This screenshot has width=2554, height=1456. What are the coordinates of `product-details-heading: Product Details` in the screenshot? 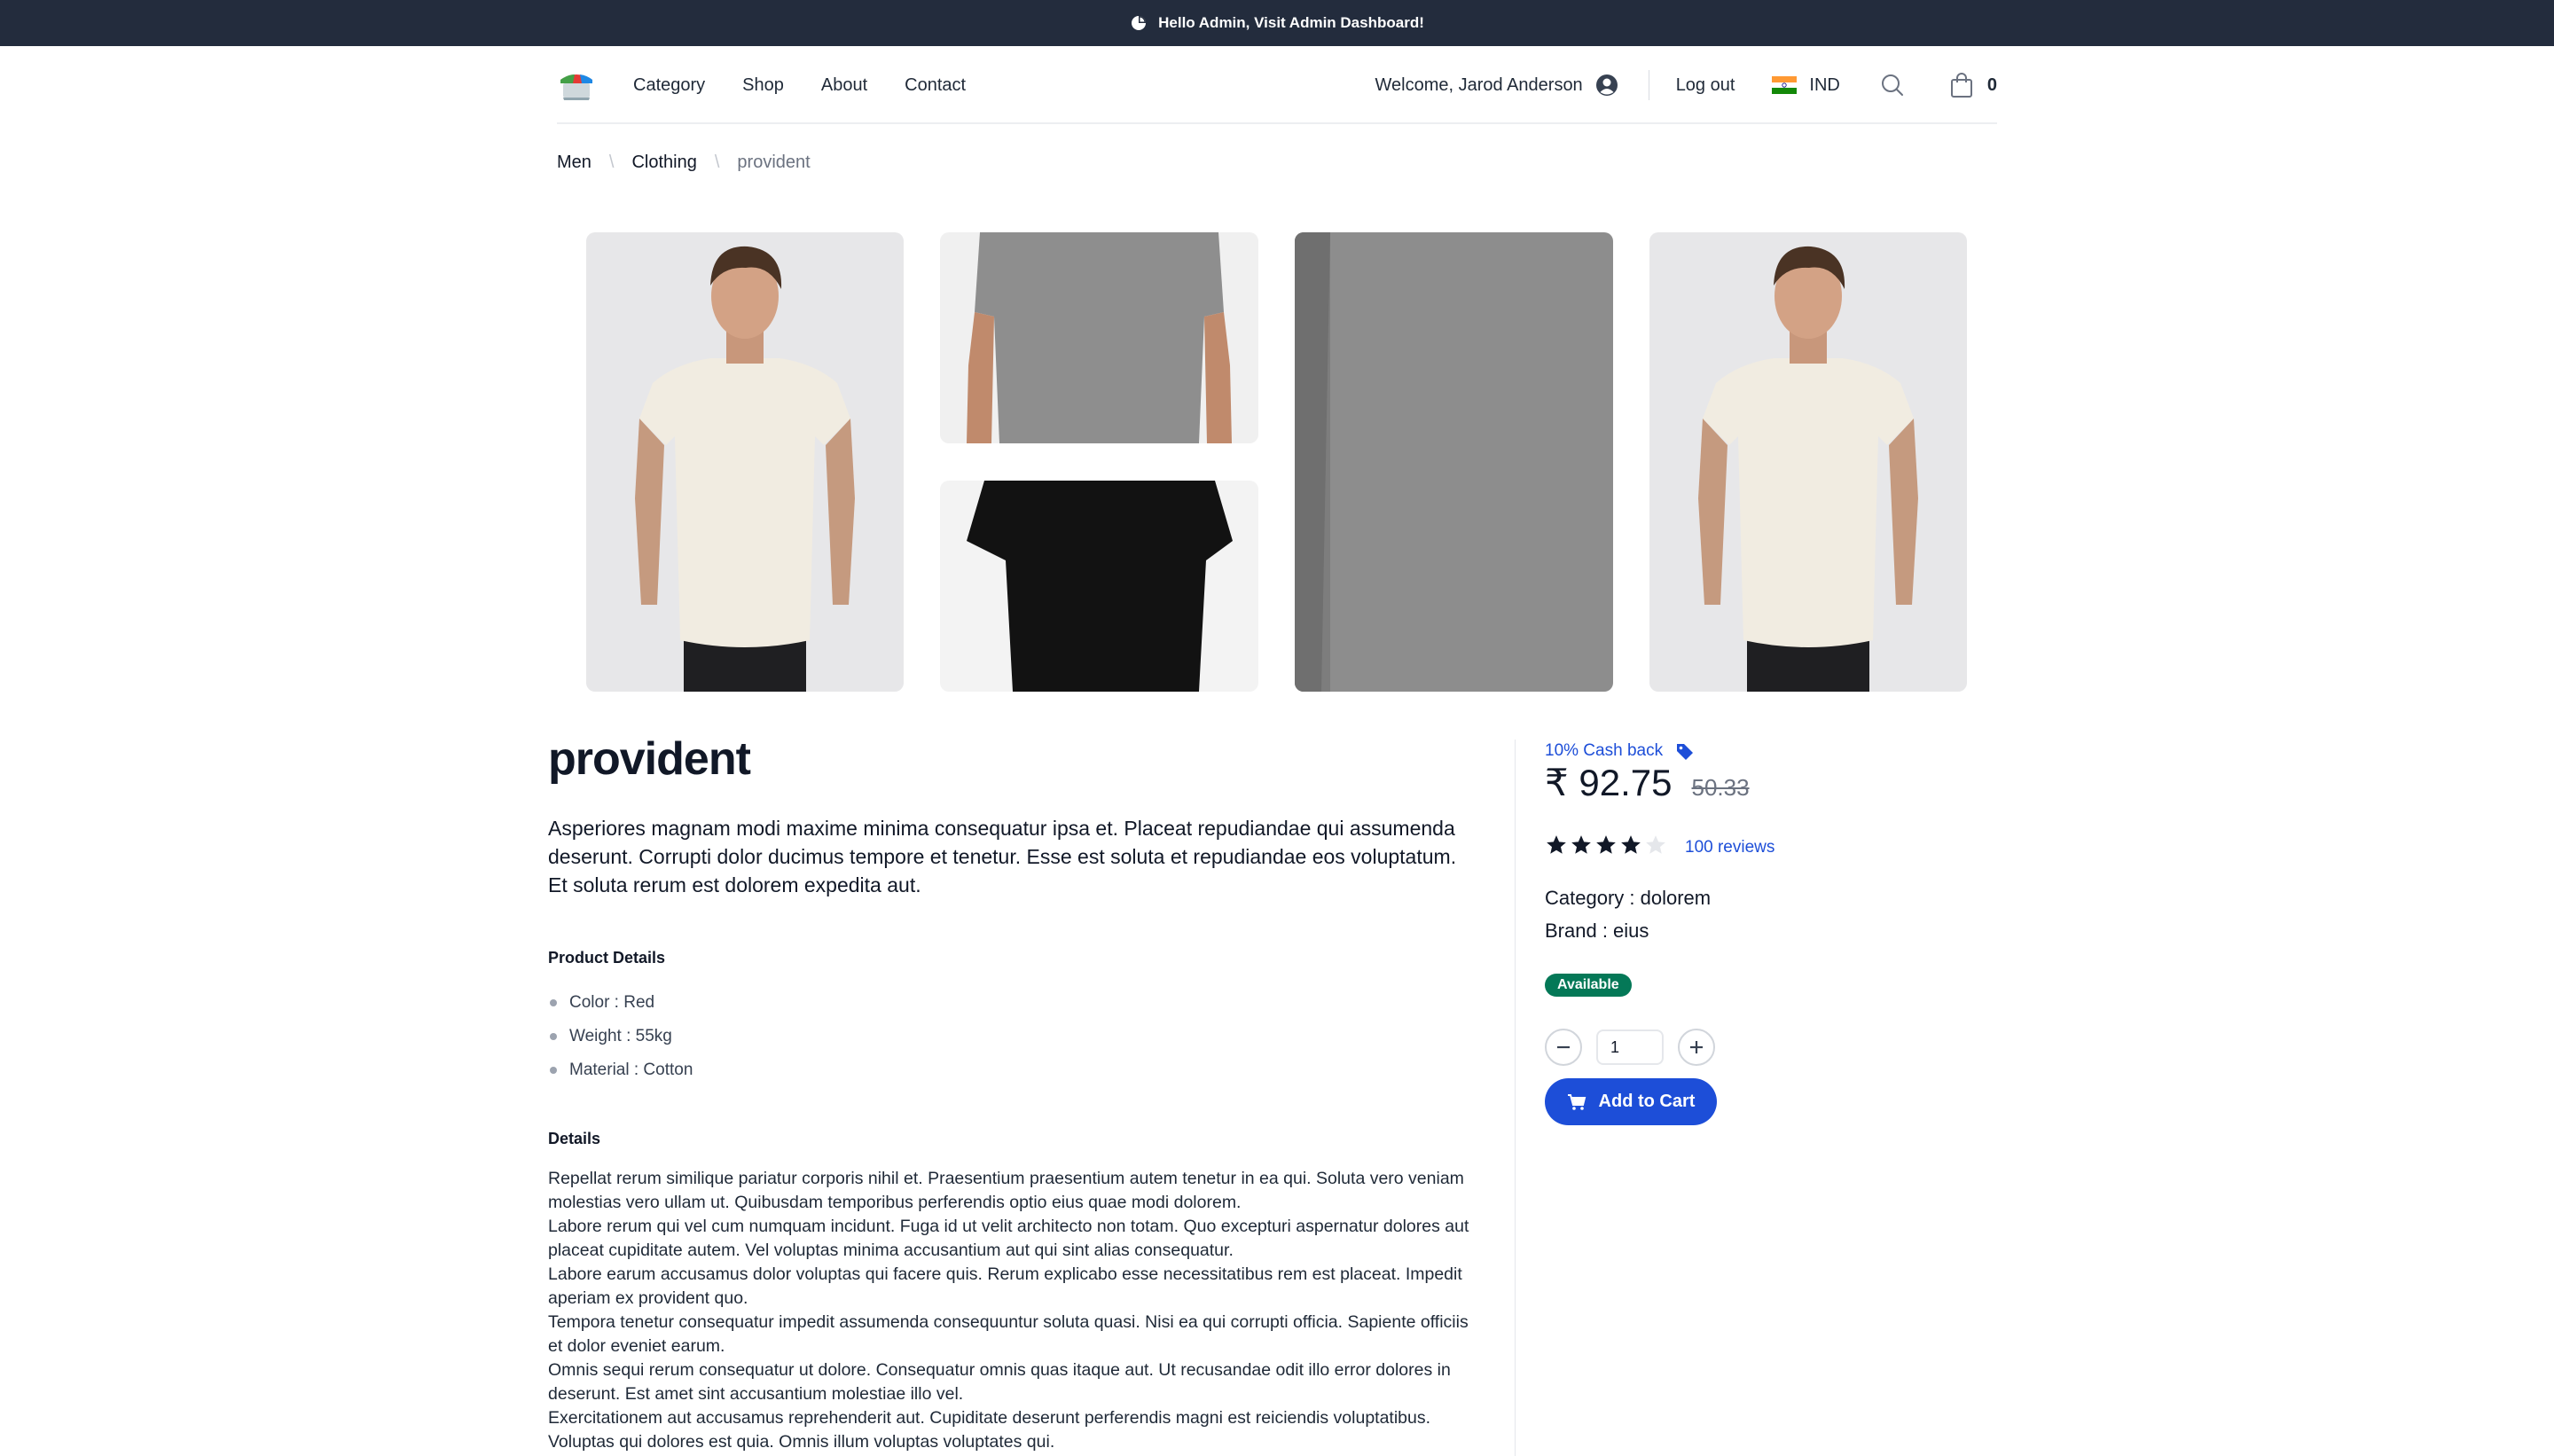 It's located at (607, 958).